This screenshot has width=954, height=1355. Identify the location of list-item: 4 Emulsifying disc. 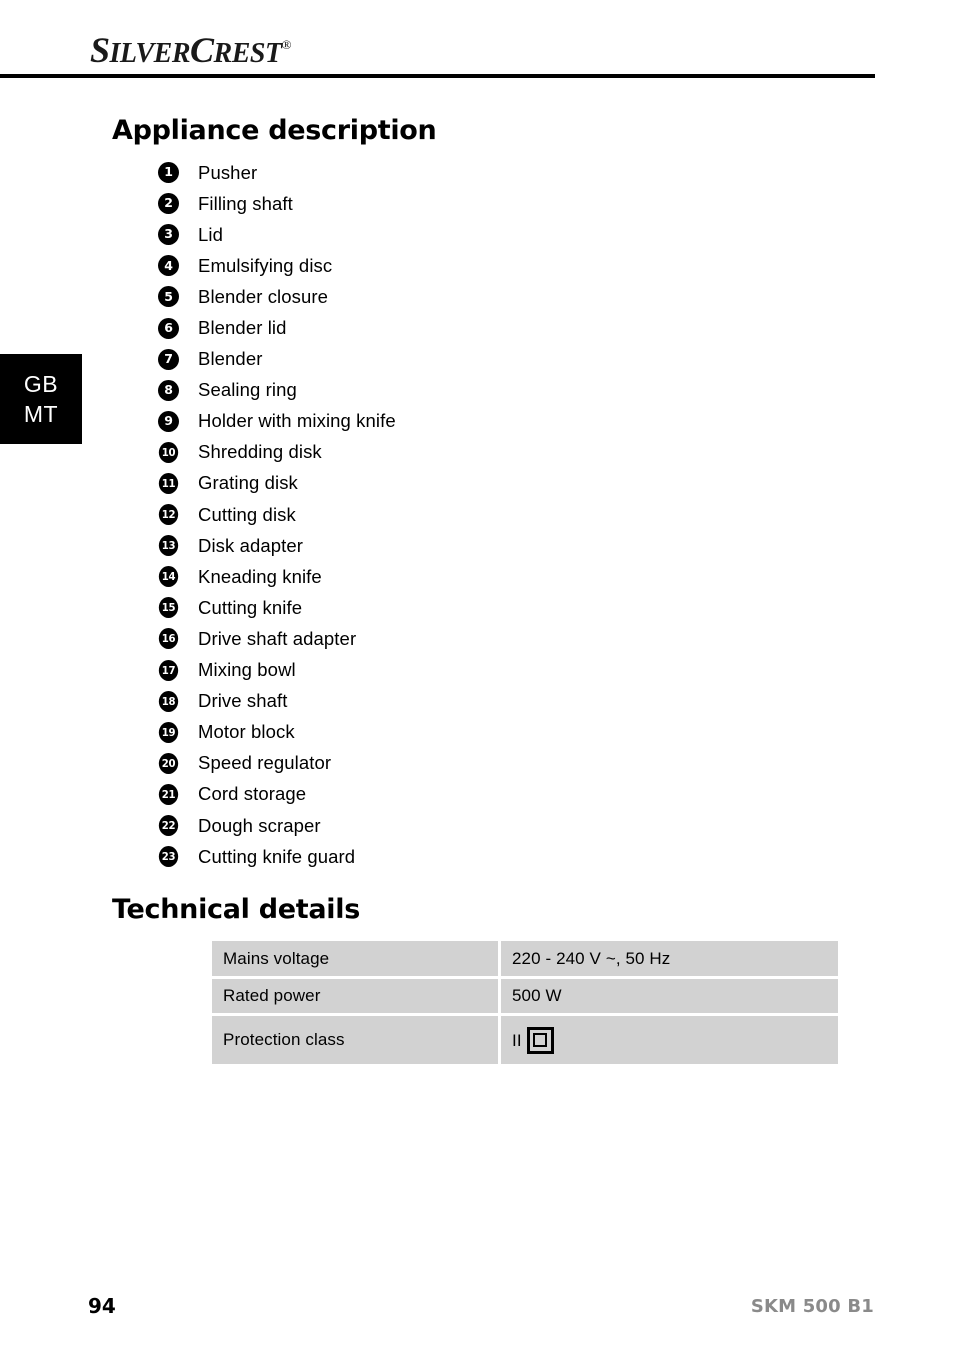
(468, 265).